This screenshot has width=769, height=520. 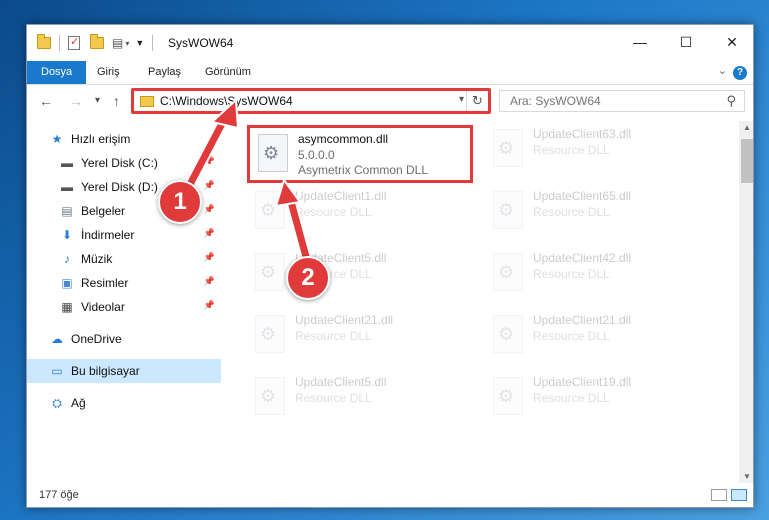 What do you see at coordinates (57, 339) in the screenshot?
I see `cloud-icon: ☁` at bounding box center [57, 339].